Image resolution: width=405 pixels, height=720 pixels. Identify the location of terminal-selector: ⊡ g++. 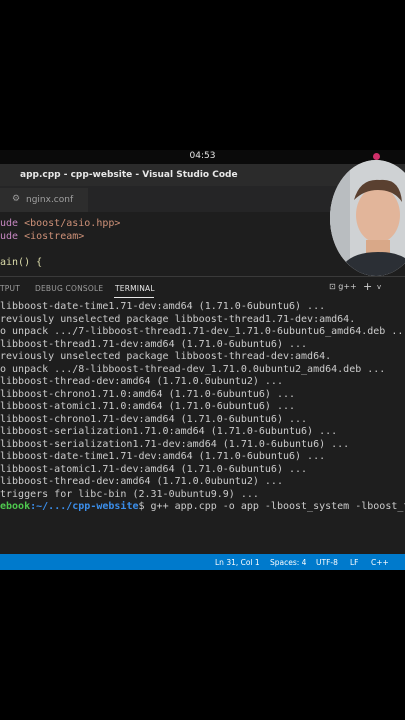
(343, 286).